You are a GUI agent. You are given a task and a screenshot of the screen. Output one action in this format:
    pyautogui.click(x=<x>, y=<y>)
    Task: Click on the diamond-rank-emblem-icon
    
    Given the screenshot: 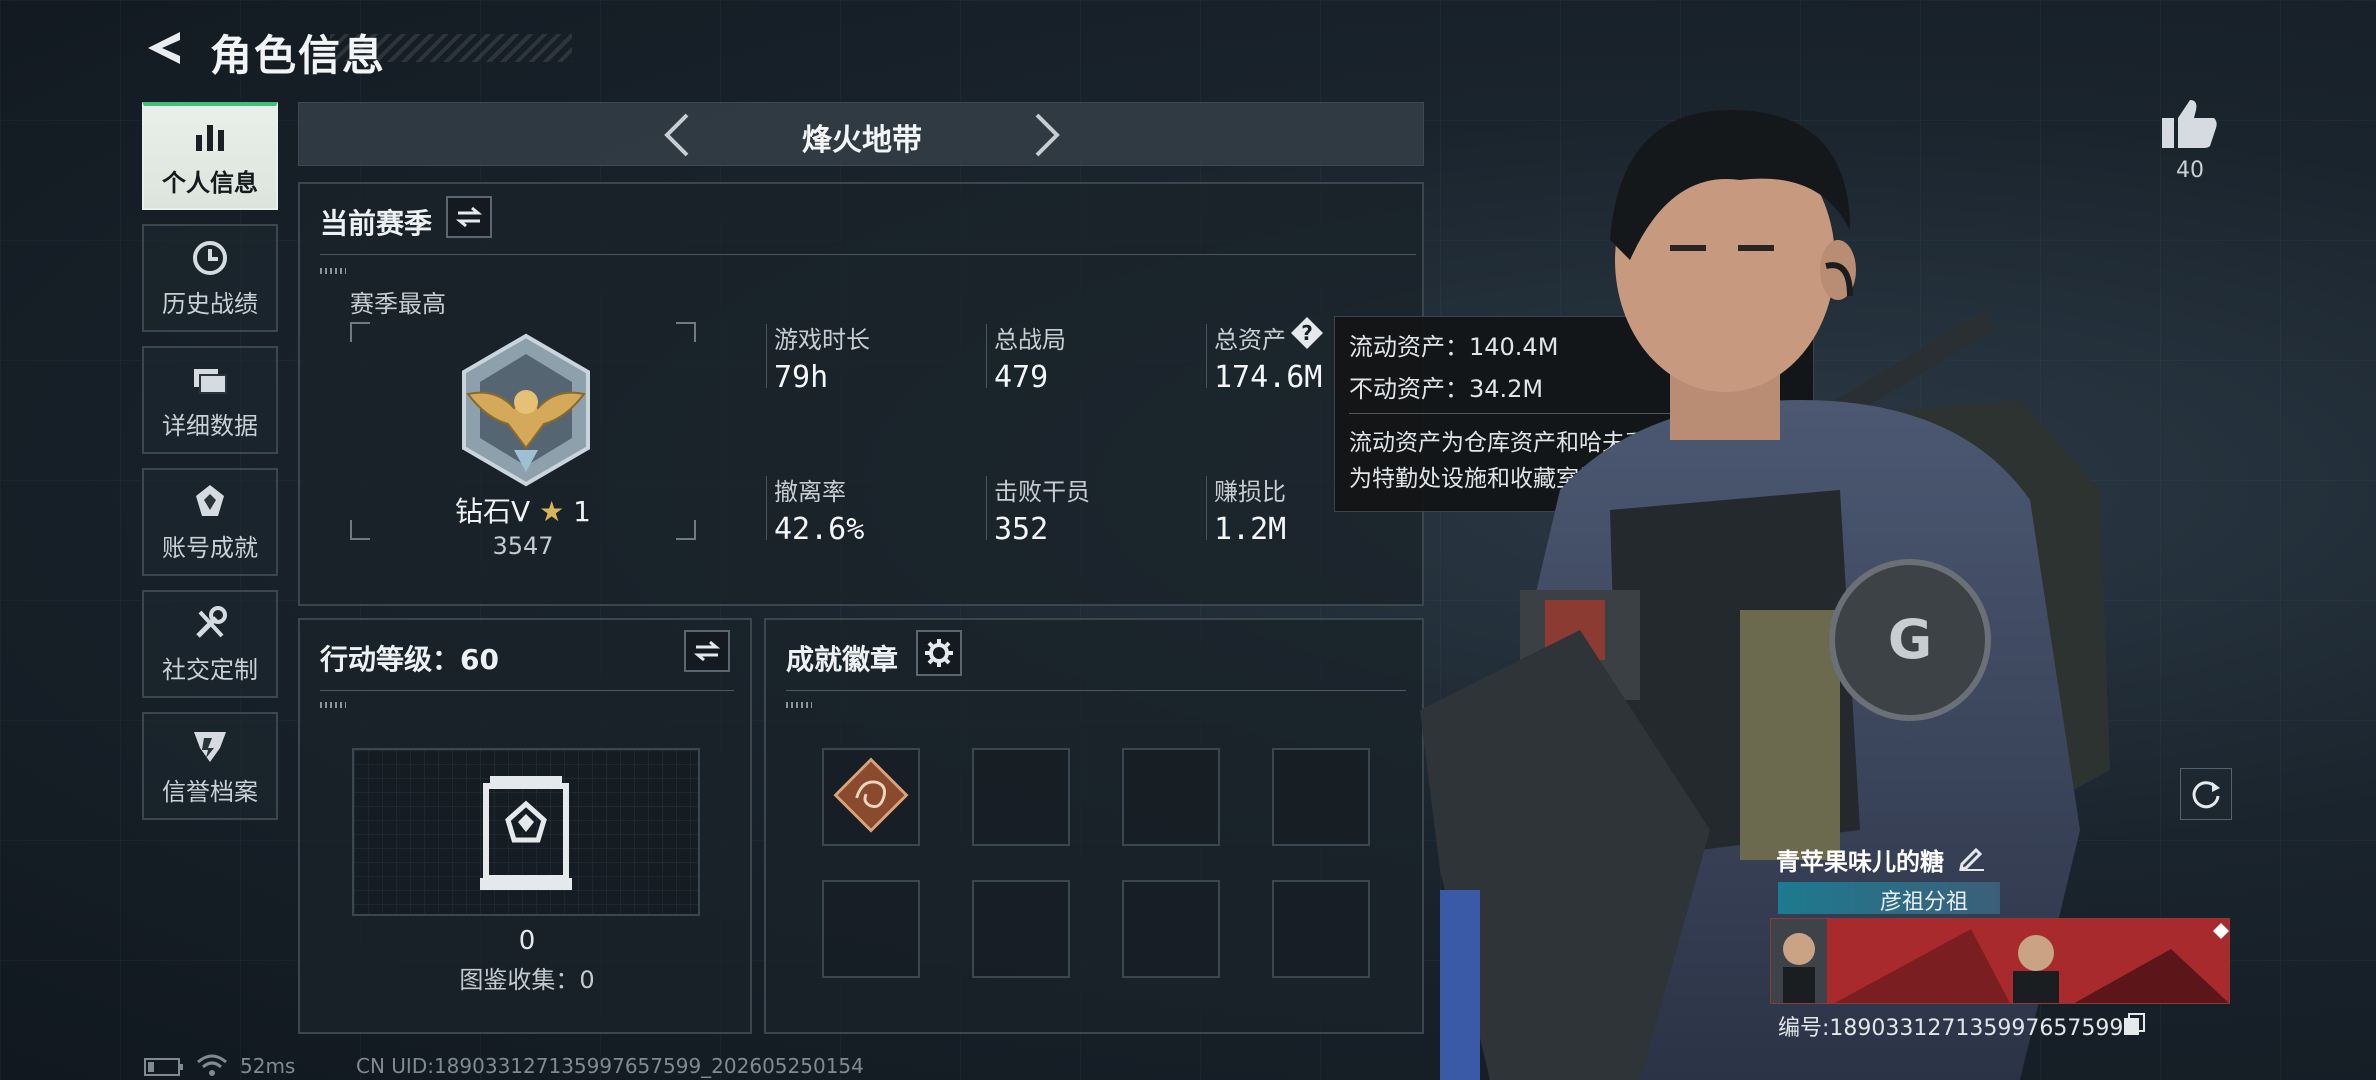 What is the action you would take?
    pyautogui.click(x=526, y=410)
    